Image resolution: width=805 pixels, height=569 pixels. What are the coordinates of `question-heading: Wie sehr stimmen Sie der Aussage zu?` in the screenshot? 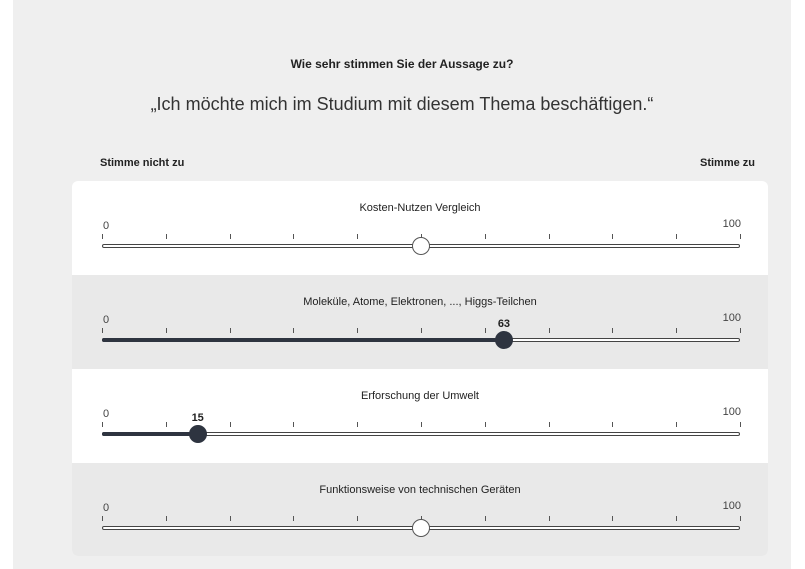 It's located at (402, 64).